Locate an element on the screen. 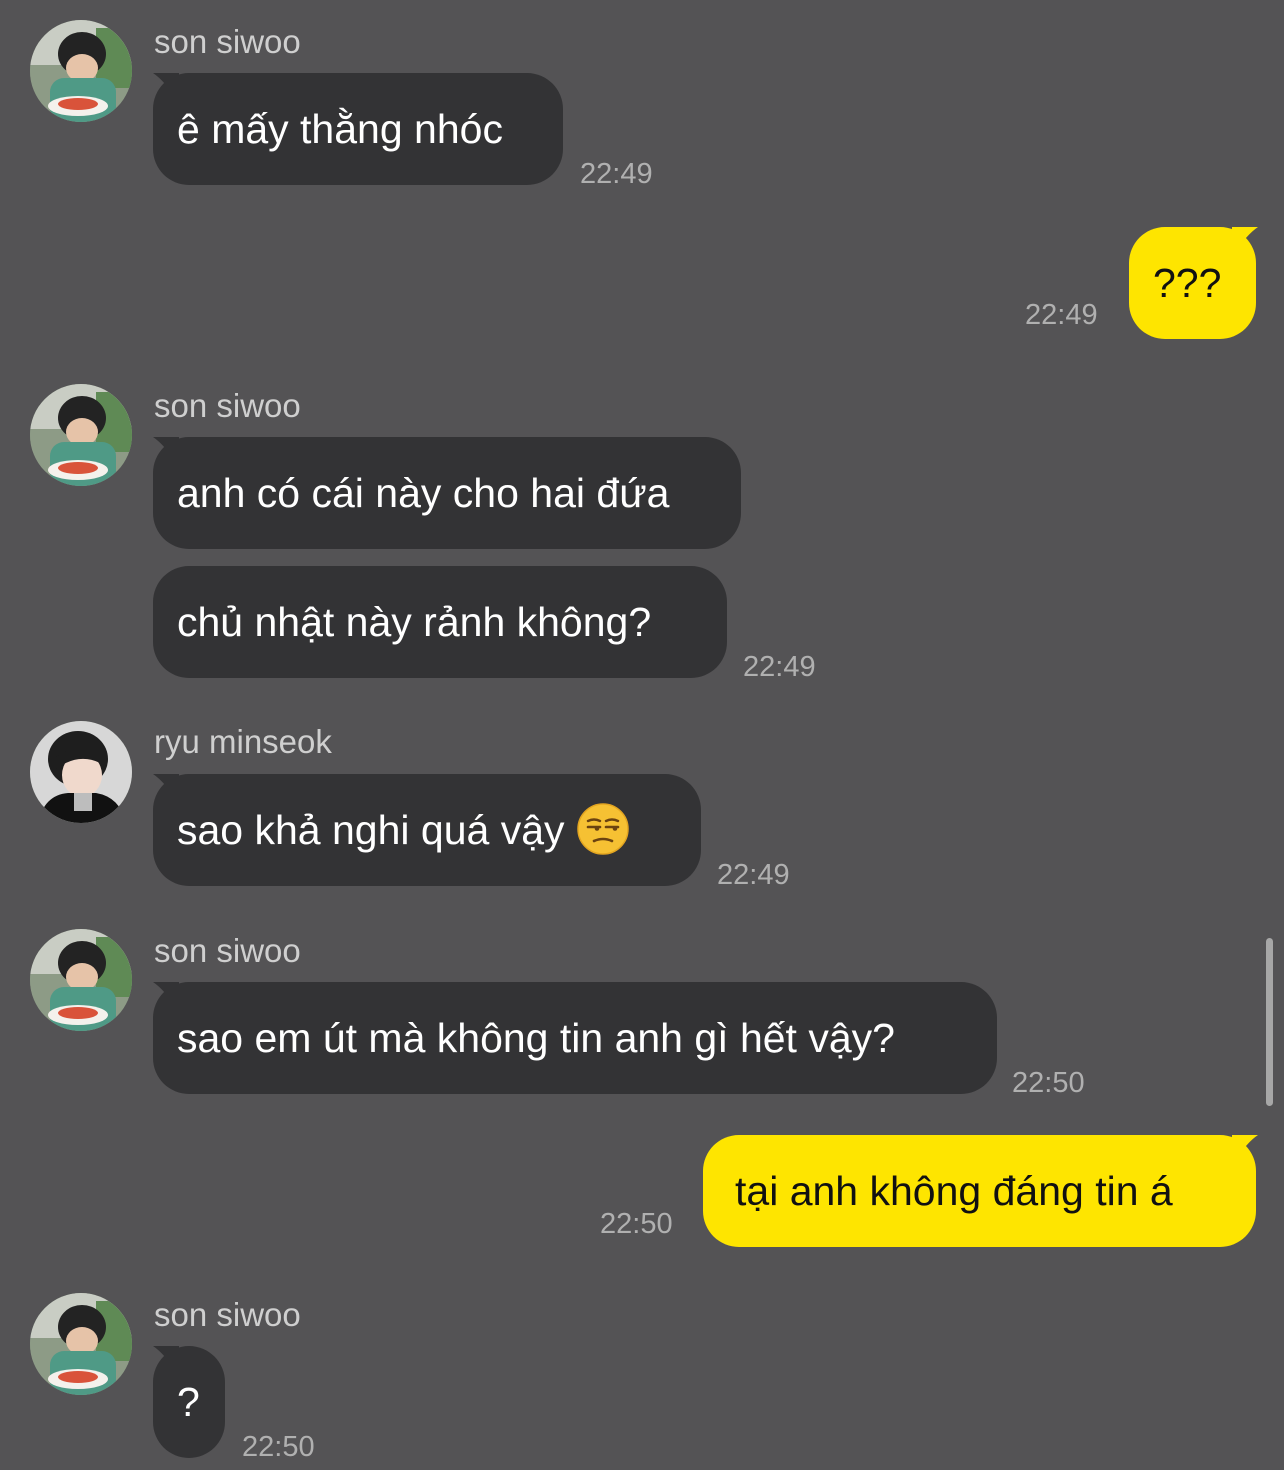 The height and width of the screenshot is (1470, 1284). sender-name: ryu minseok is located at coordinates (243, 741).